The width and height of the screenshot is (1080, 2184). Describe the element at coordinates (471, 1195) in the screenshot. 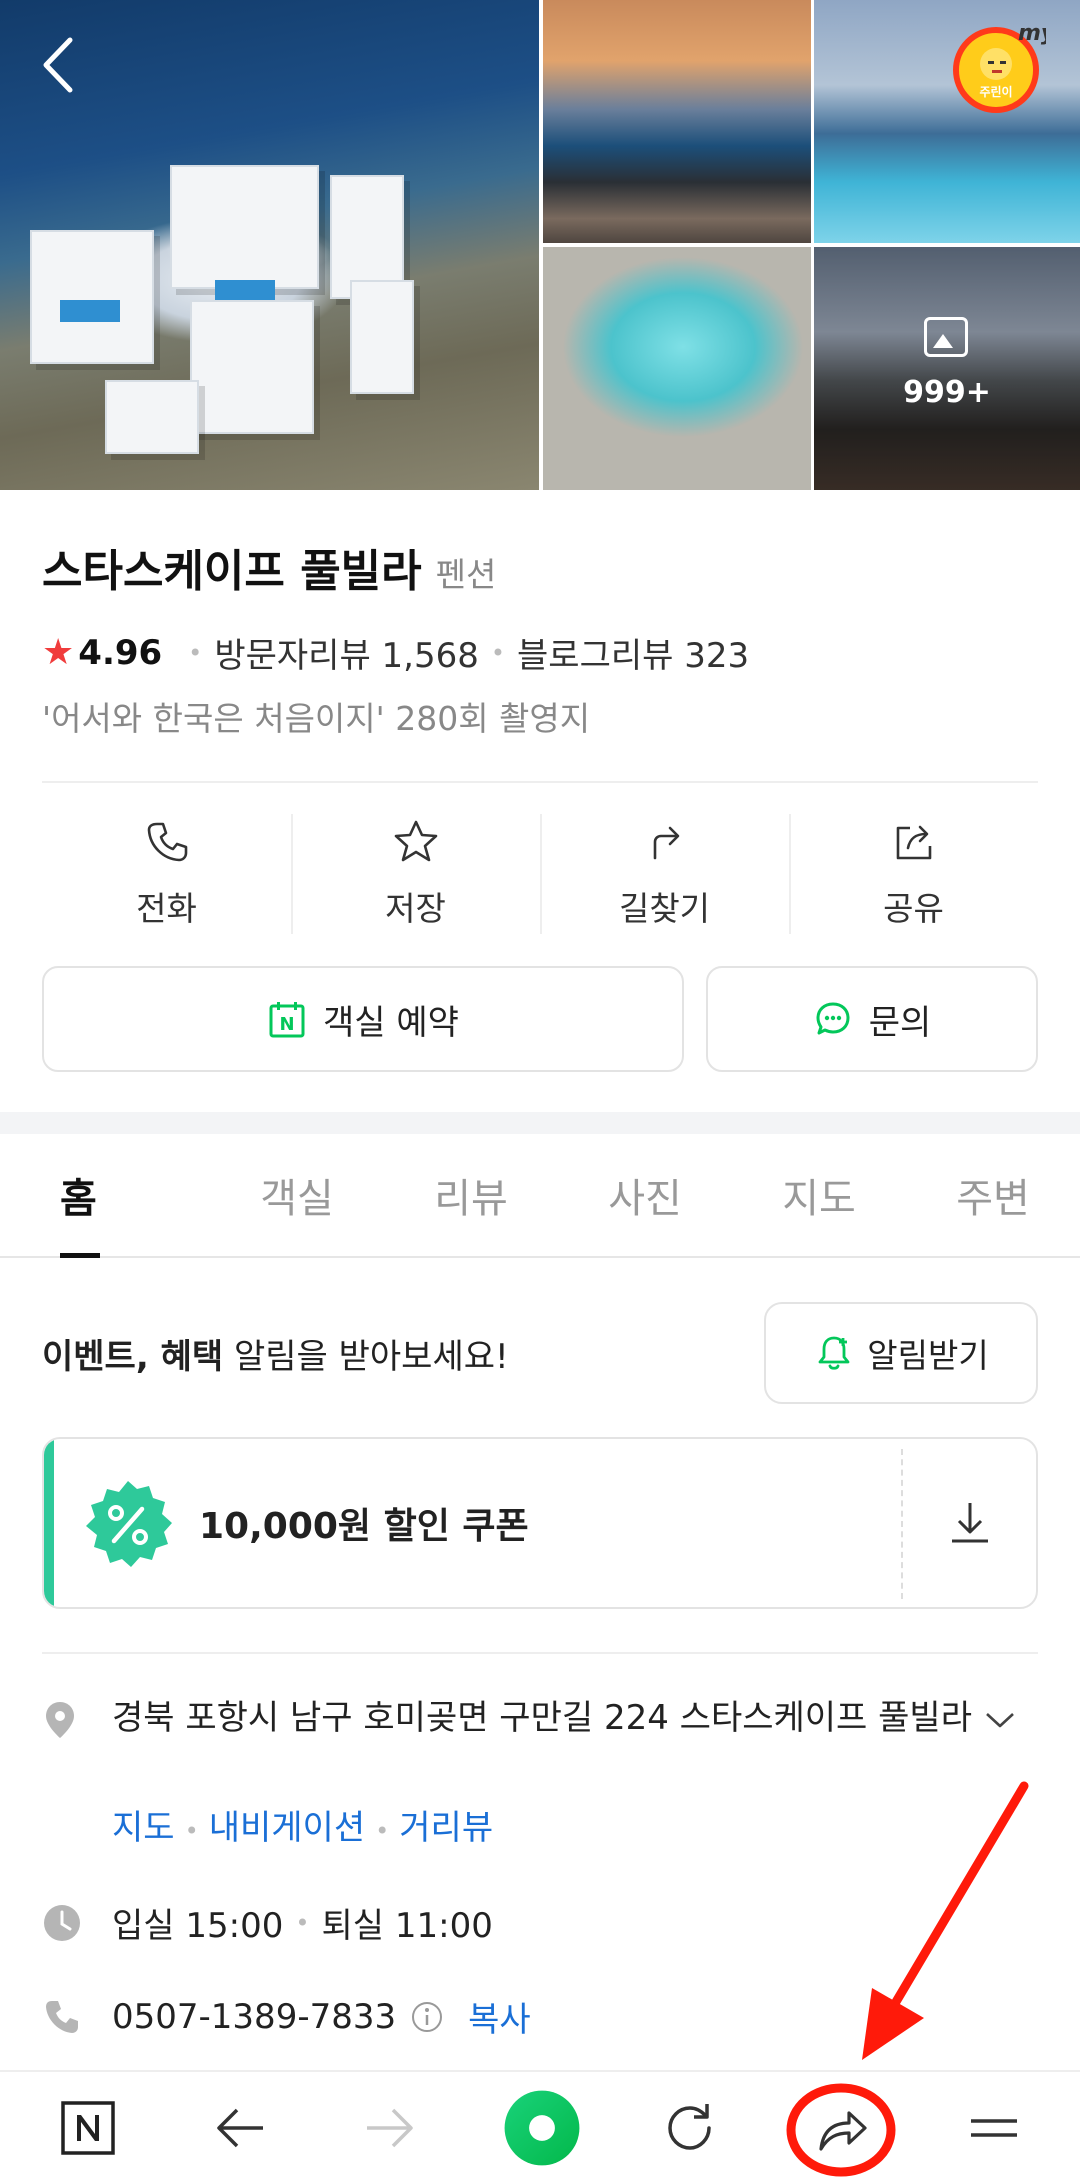

I see `tab-reviews: 리뷰` at that location.